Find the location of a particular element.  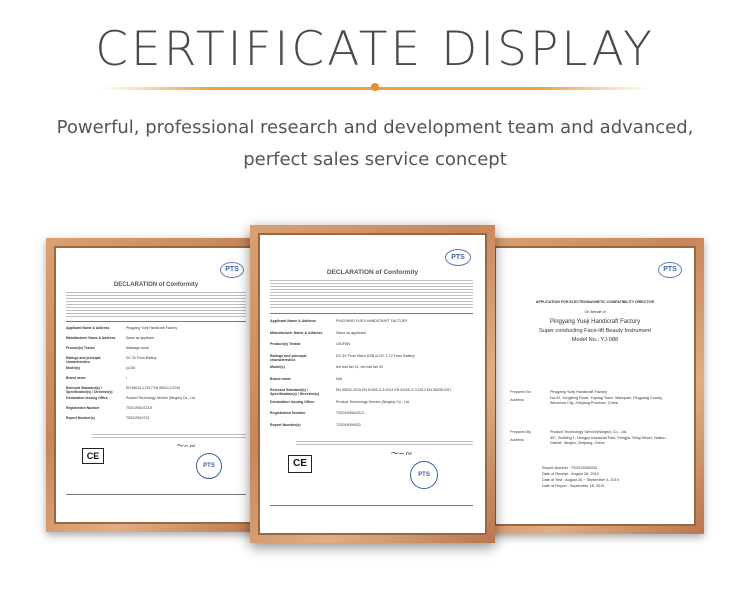

row-value: TS2019090433 is located at coordinates (348, 424).